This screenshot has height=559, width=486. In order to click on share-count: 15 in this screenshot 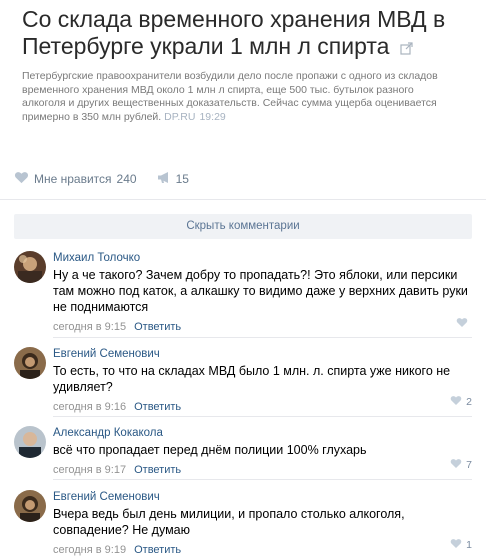, I will do `click(182, 179)`.